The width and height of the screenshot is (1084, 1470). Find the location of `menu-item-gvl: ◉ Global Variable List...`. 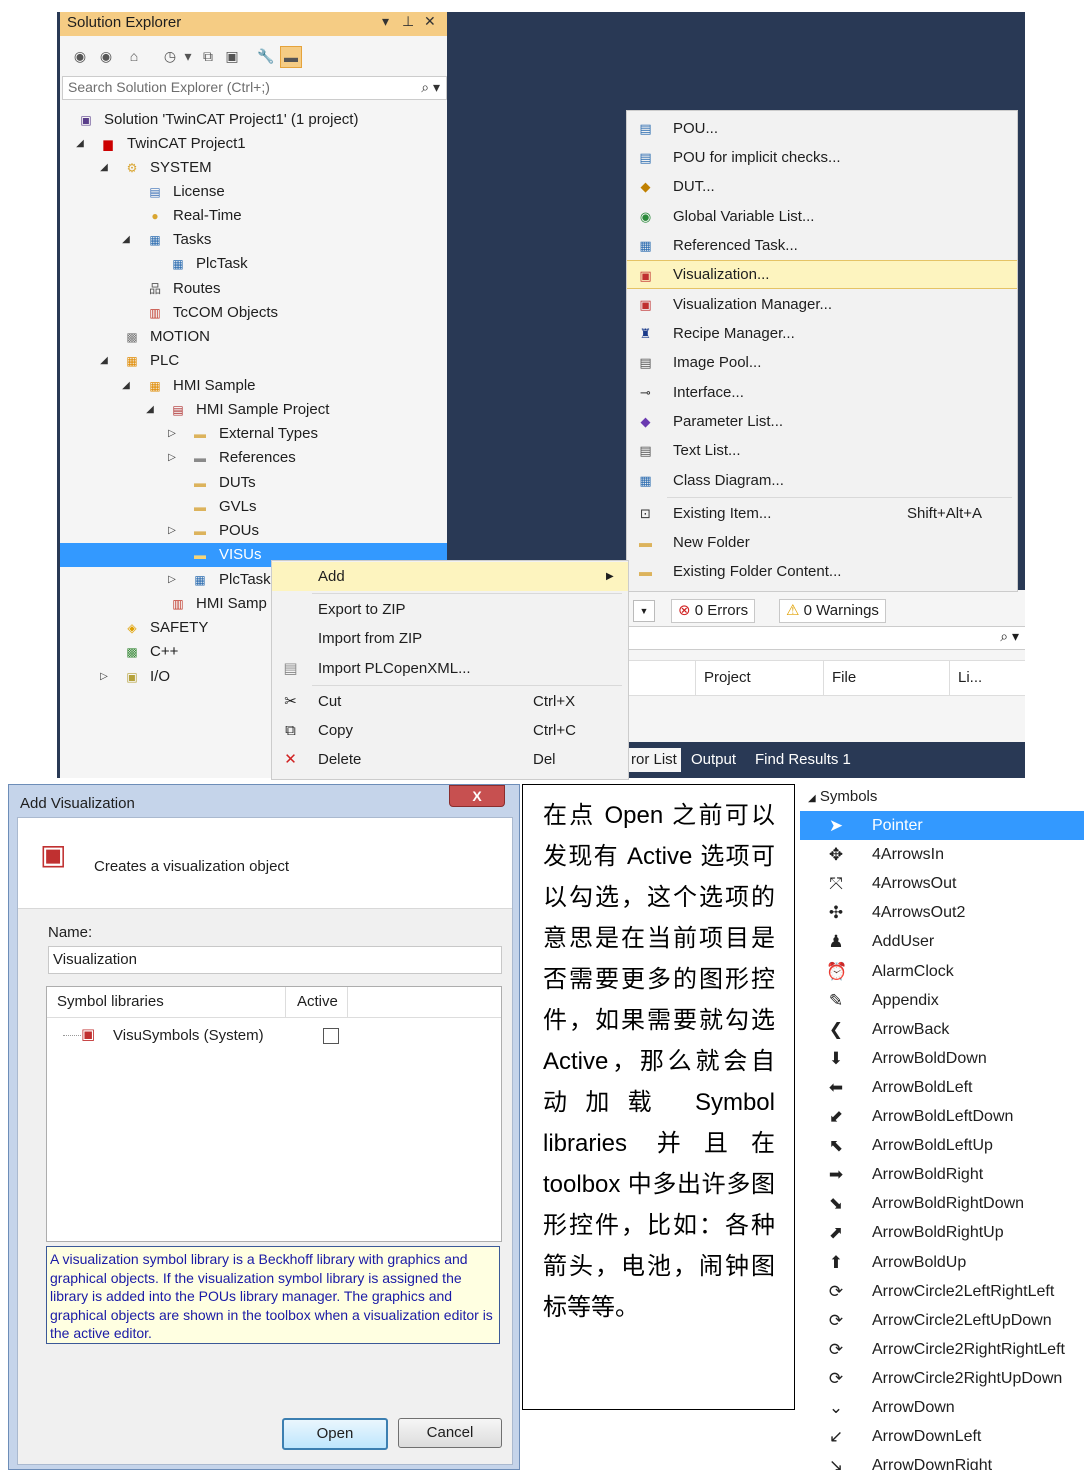

menu-item-gvl: ◉ Global Variable List... is located at coordinates (822, 216).